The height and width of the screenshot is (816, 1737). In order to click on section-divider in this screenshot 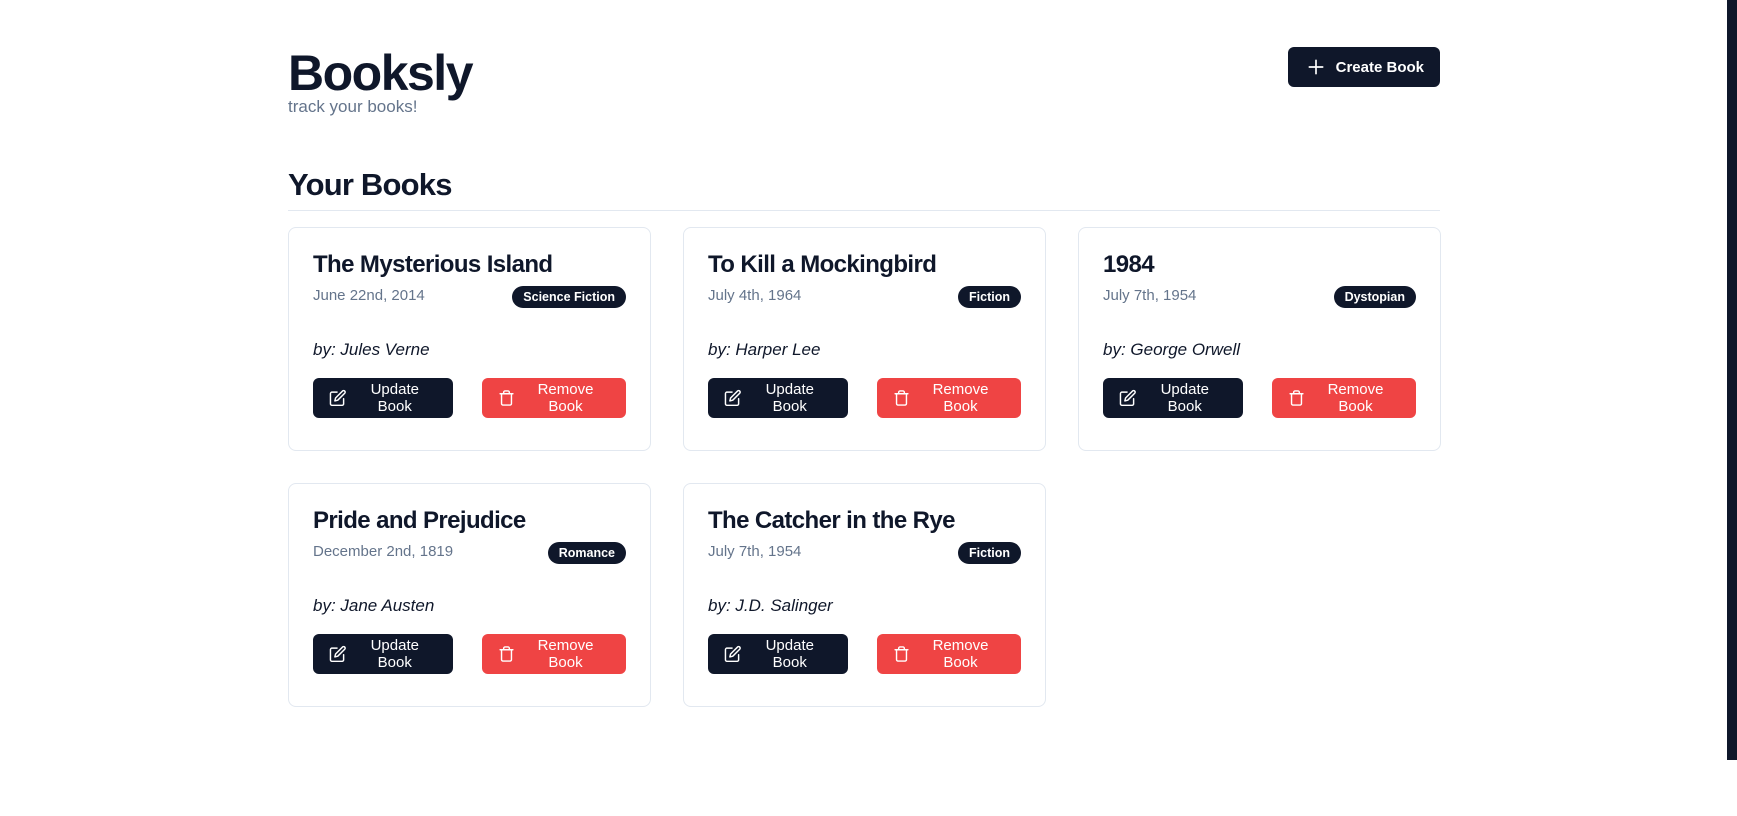, I will do `click(864, 210)`.